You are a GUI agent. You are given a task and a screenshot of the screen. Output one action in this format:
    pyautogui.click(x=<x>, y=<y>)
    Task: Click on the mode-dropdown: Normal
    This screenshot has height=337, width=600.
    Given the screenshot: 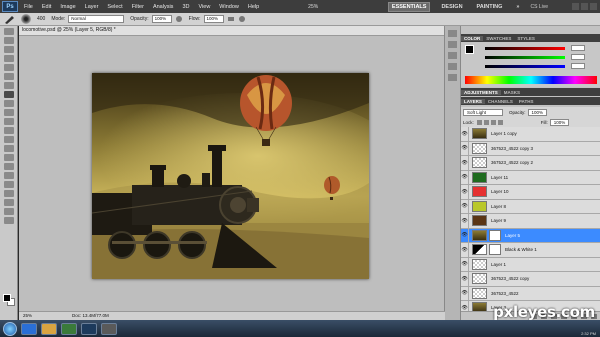 What is the action you would take?
    pyautogui.click(x=96, y=19)
    